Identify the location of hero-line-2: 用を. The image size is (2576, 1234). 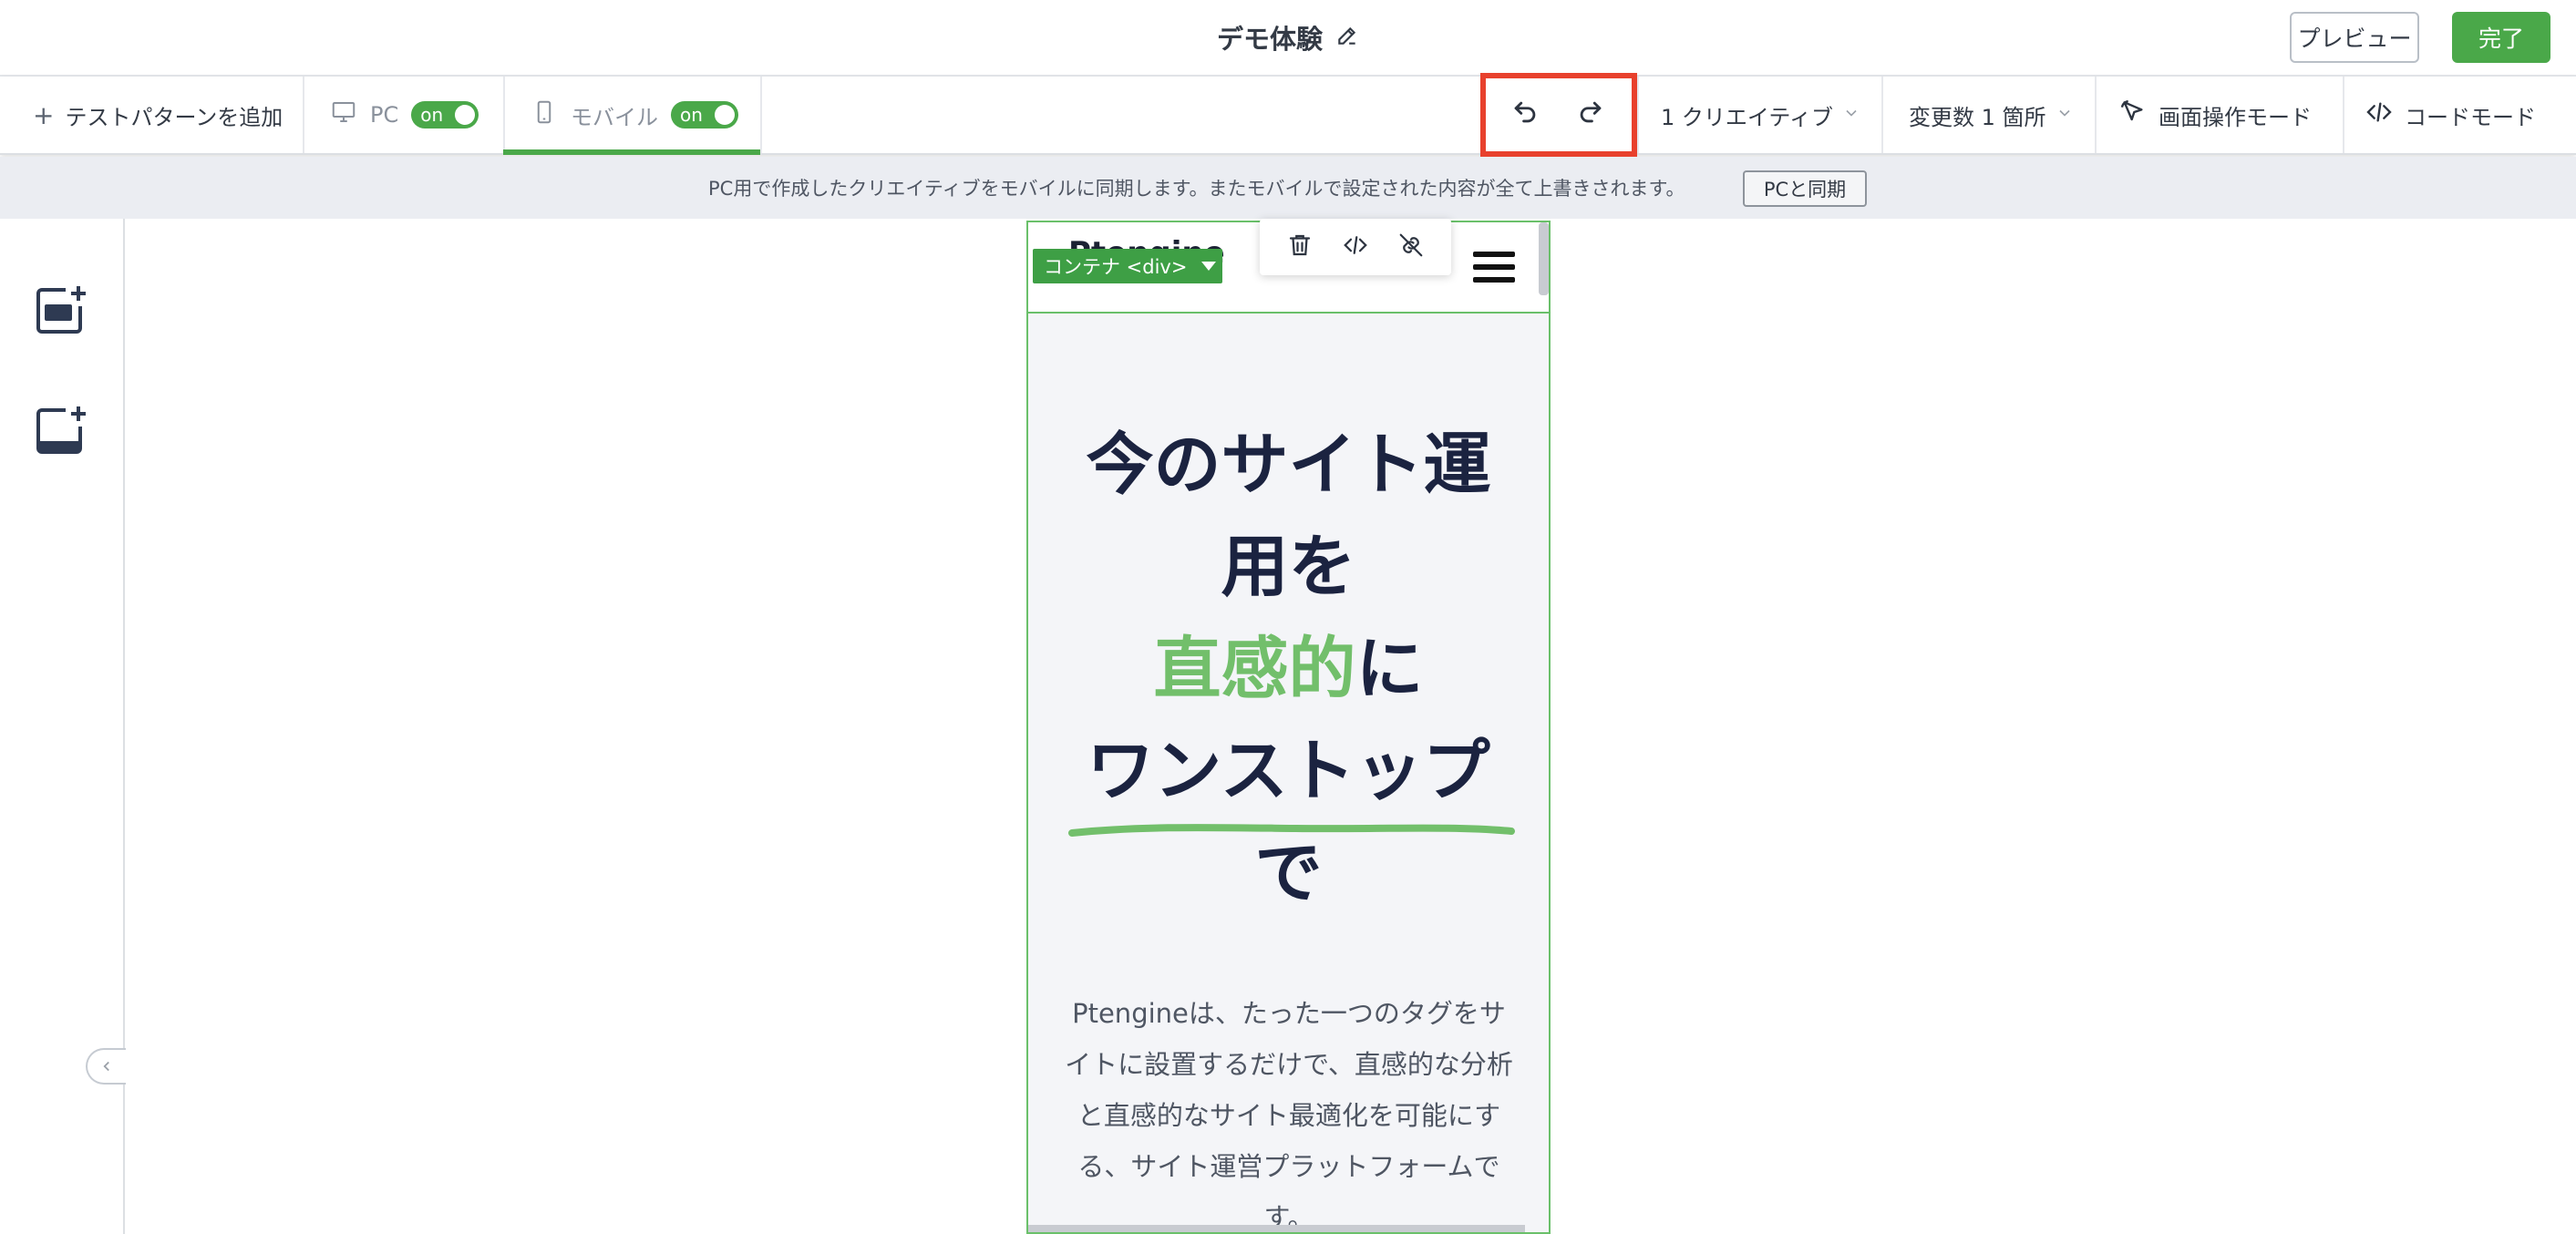
(1288, 567).